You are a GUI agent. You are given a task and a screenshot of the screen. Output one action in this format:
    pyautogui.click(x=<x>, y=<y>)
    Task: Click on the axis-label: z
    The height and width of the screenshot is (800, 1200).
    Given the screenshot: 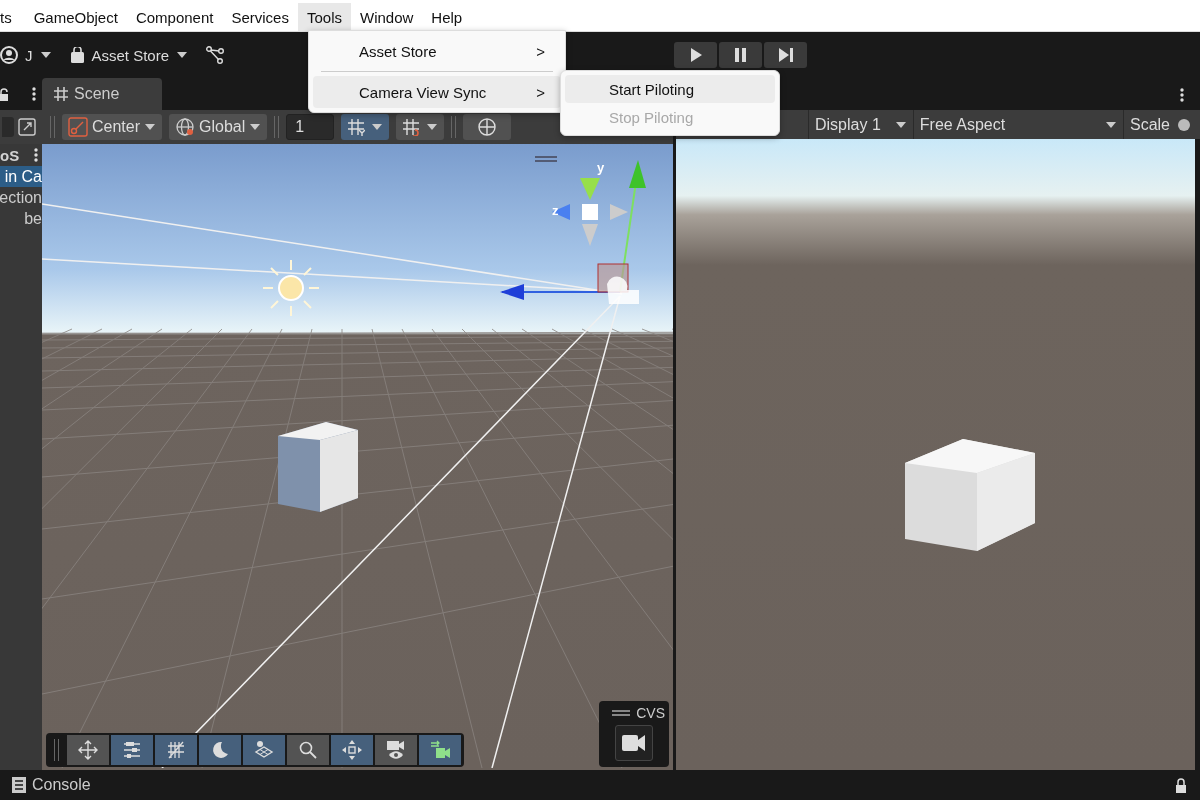 What is the action you would take?
    pyautogui.click(x=555, y=210)
    